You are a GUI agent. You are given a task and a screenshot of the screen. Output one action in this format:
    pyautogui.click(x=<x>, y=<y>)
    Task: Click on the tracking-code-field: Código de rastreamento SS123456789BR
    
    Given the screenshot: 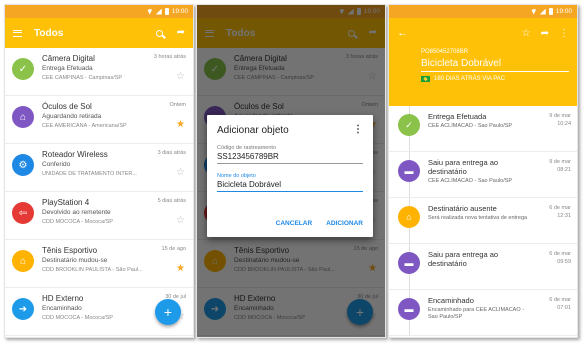 What is the action you would take?
    pyautogui.click(x=290, y=154)
    